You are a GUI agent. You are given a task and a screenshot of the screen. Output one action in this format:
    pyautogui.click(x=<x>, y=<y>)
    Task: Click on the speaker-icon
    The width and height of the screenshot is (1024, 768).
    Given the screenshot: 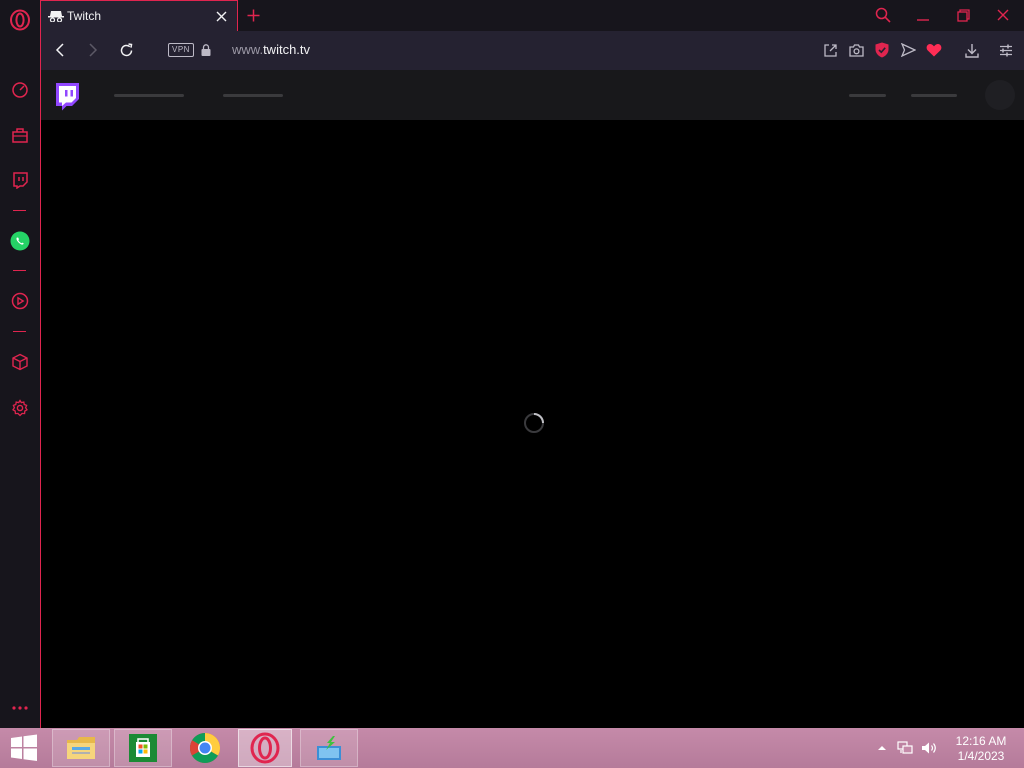 What is the action you would take?
    pyautogui.click(x=929, y=748)
    